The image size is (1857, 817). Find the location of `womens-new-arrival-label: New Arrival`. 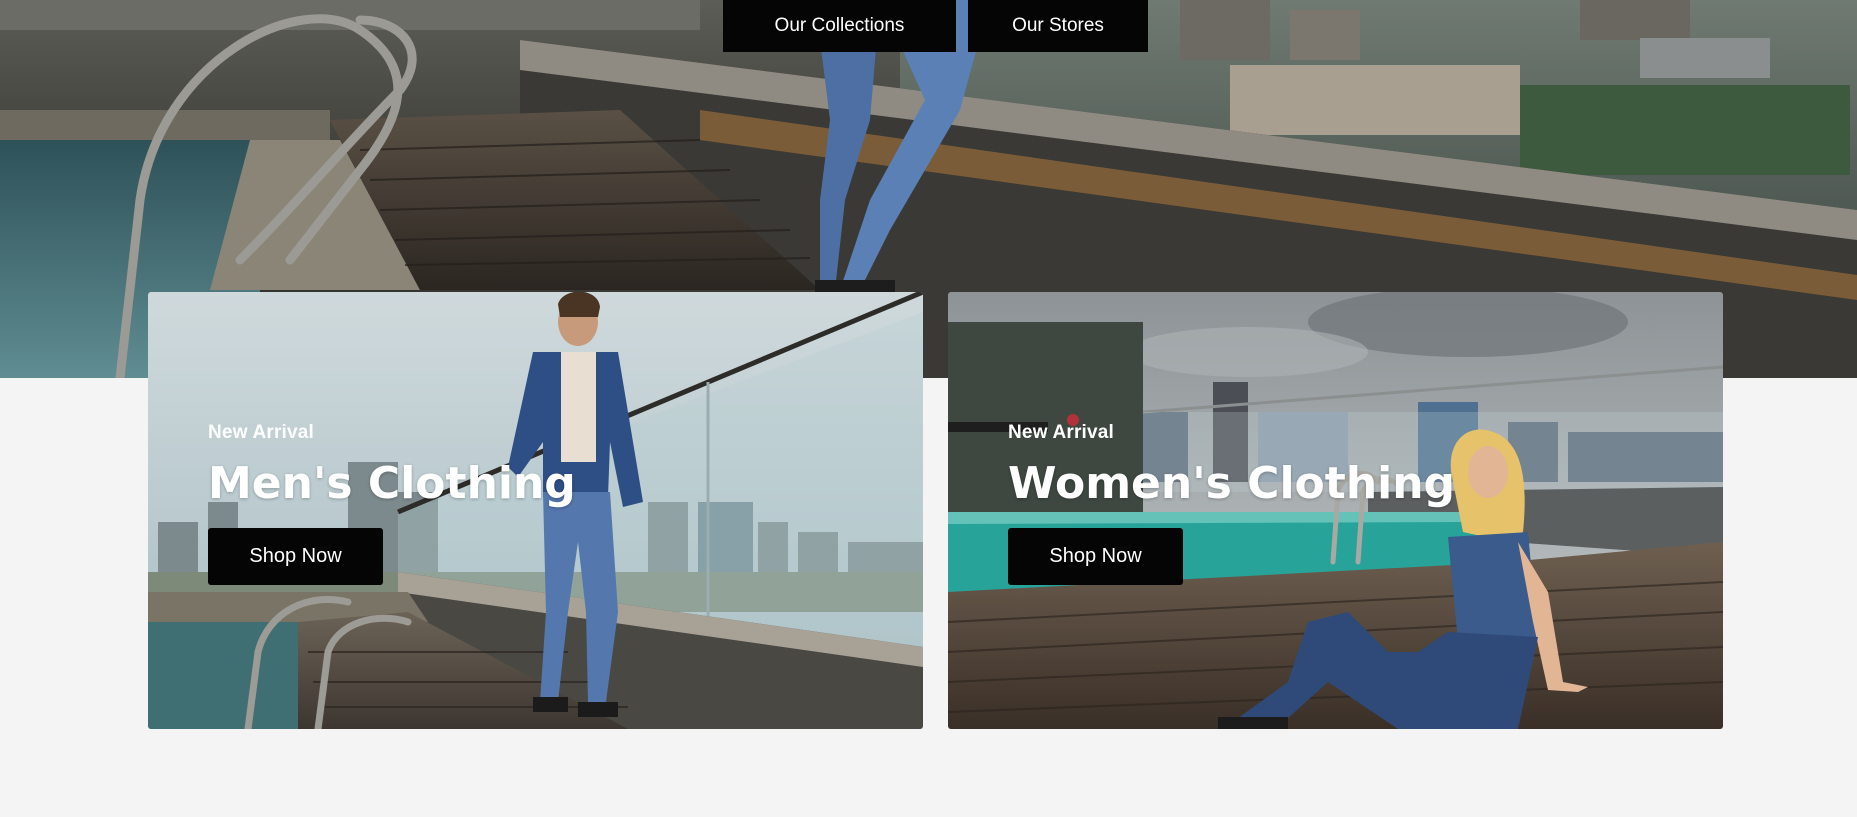

womens-new-arrival-label: New Arrival is located at coordinates (1061, 432).